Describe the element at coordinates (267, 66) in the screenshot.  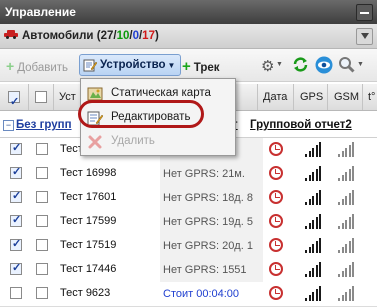
I see `gear-icon: ⚙` at that location.